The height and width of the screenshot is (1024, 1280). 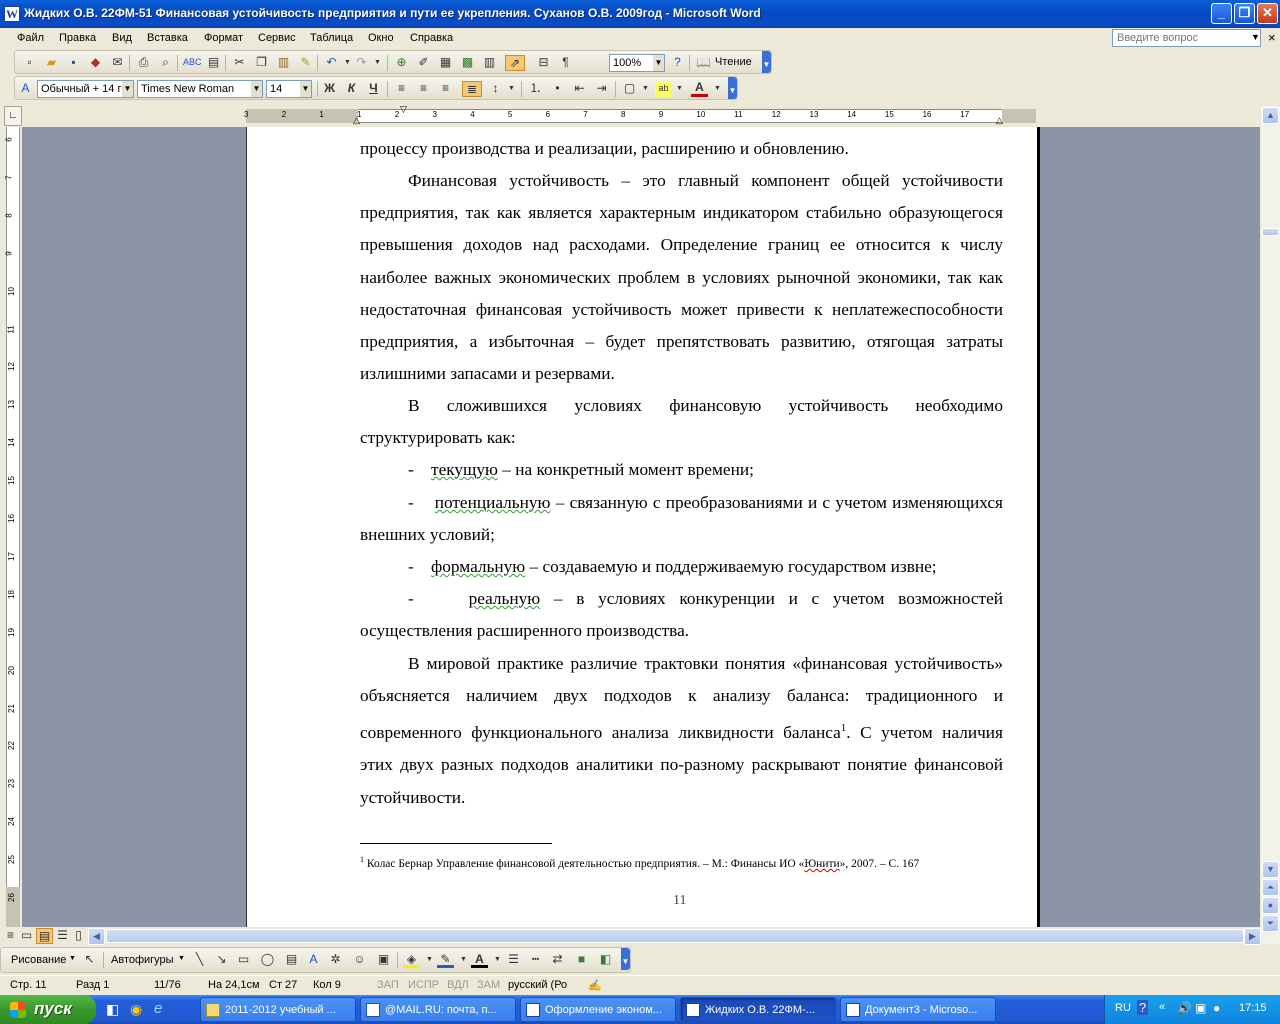 What do you see at coordinates (579, 89) in the screenshot?
I see `decrease-indent-icon: ⇤` at bounding box center [579, 89].